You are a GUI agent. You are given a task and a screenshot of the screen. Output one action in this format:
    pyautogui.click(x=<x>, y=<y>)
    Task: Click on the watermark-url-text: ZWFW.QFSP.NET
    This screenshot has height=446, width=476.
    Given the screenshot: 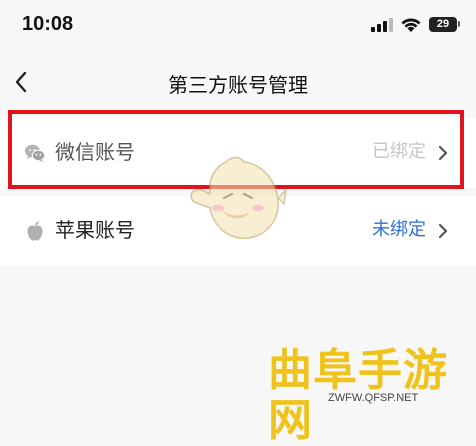 What is the action you would take?
    pyautogui.click(x=373, y=398)
    